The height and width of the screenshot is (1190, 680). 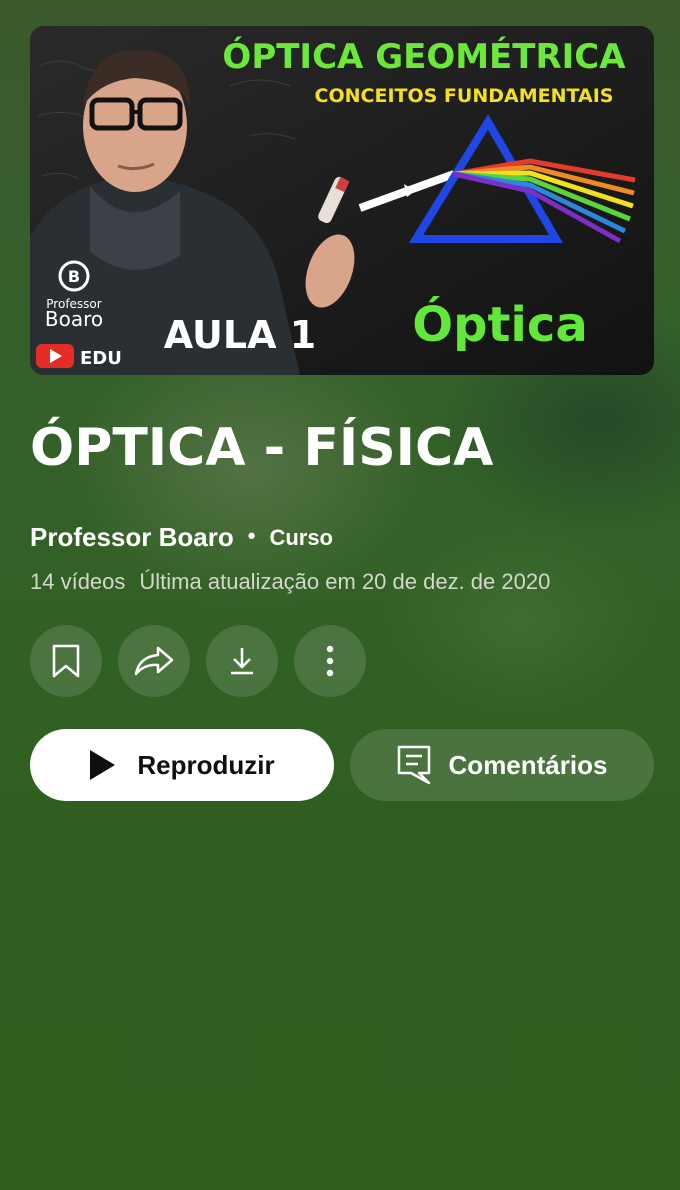 I want to click on play-icon, so click(x=103, y=765).